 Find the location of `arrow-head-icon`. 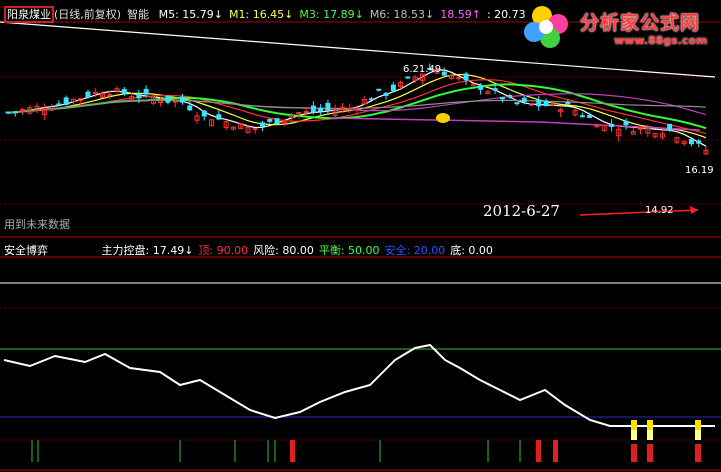

arrow-head-icon is located at coordinates (694, 210).